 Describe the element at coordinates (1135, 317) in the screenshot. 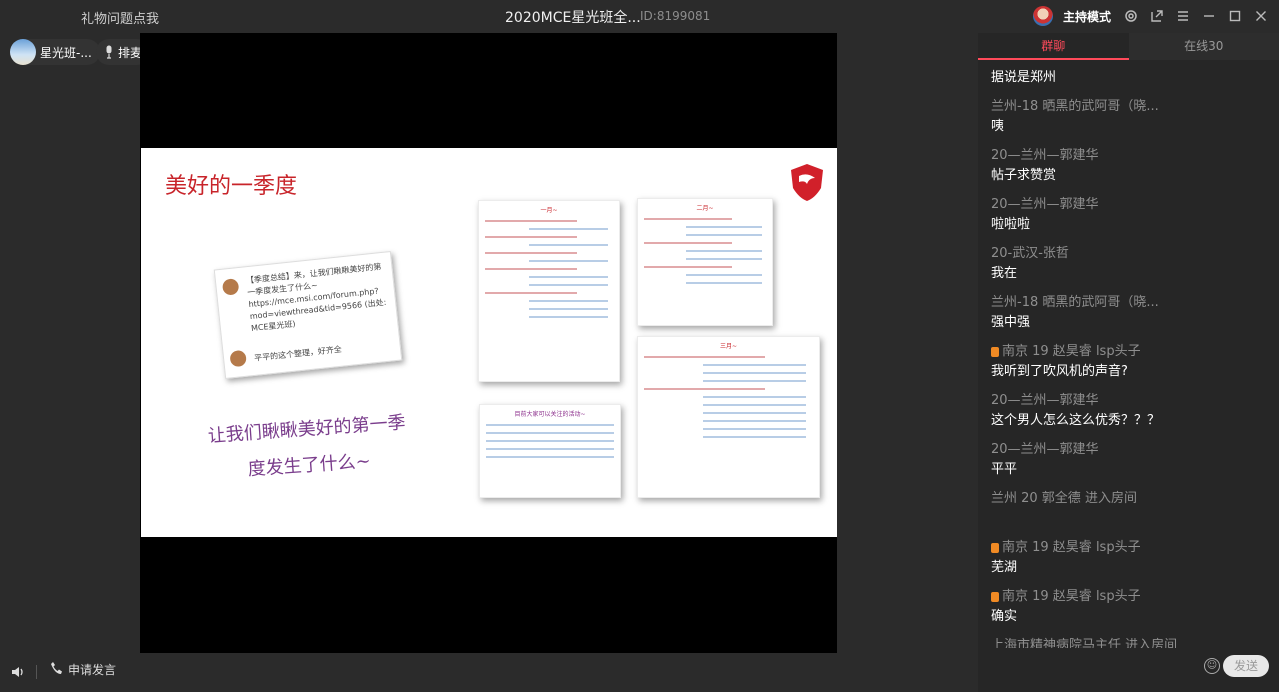

I see `chat-message: 兰州-18 晒黑的武阿哥（晓... 强中强` at that location.